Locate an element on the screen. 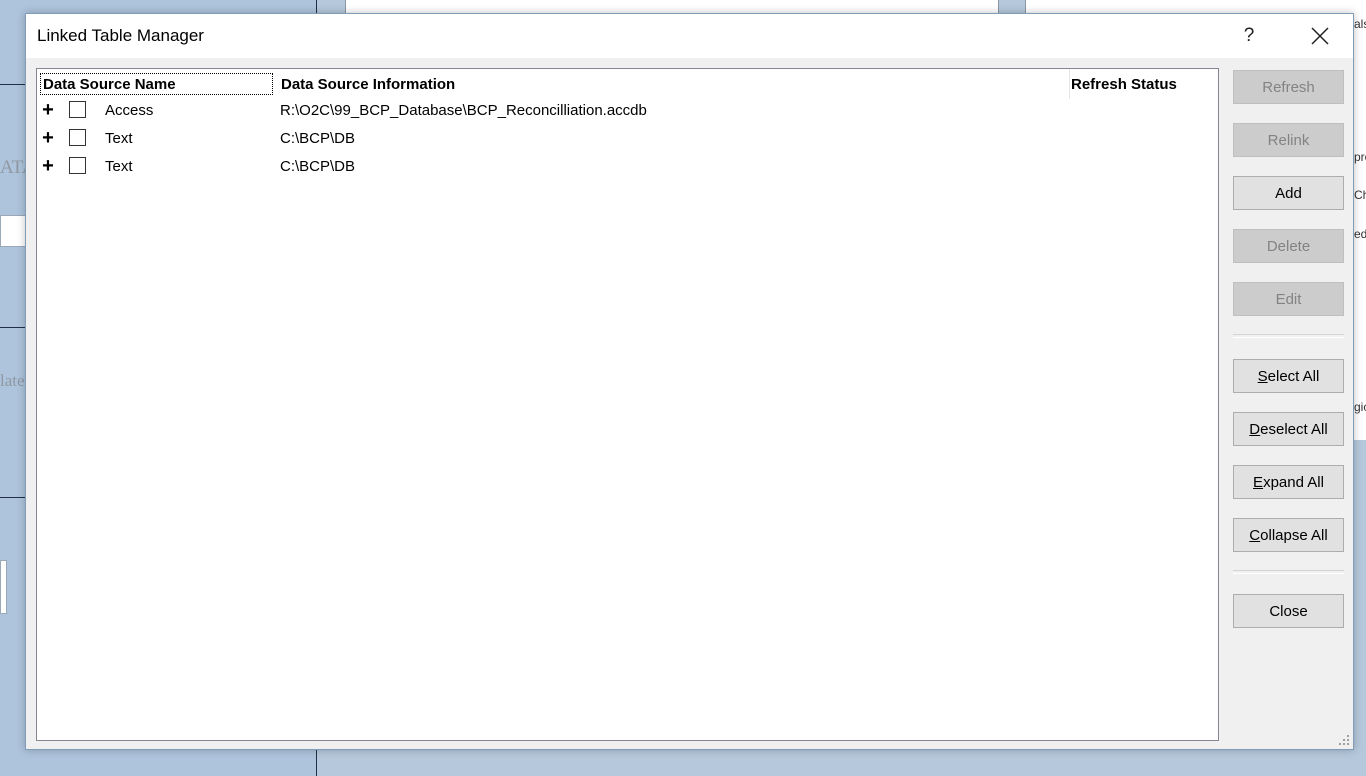 This screenshot has height=776, width=1366. background-text-fragment: late is located at coordinates (12, 380).